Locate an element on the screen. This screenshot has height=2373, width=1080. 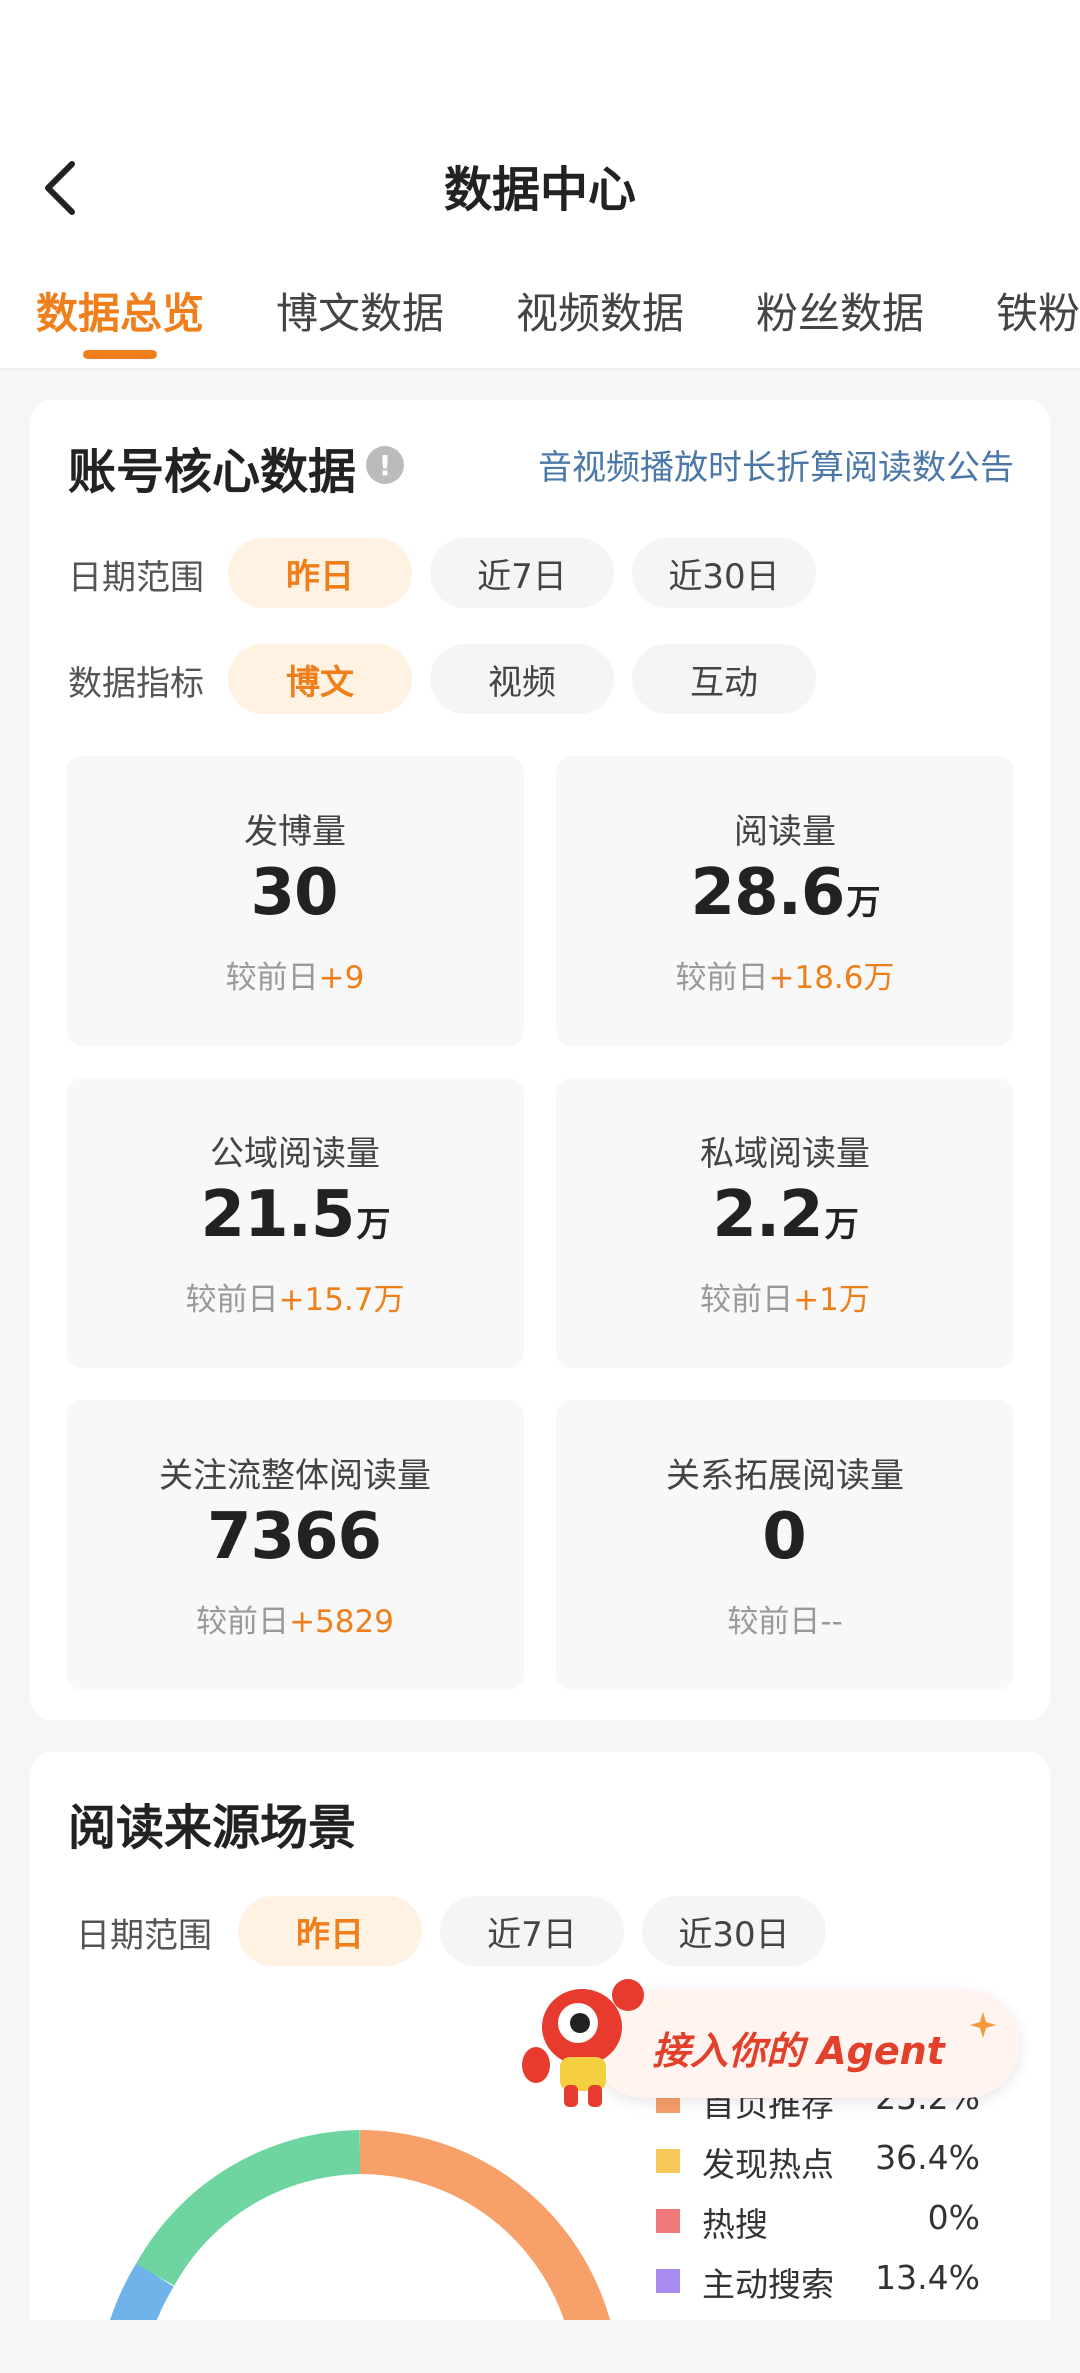
core-data-title: 账号核心数据 is located at coordinates (212, 472).